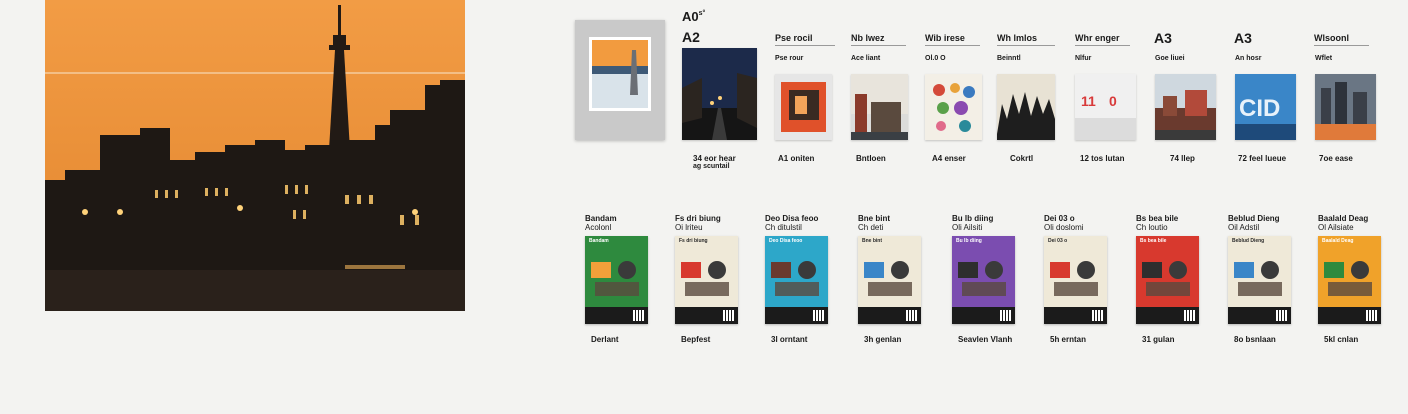 The height and width of the screenshot is (414, 1408). Describe the element at coordinates (935, 58) in the screenshot. I see `col-sub-3: Ol.0 O` at that location.